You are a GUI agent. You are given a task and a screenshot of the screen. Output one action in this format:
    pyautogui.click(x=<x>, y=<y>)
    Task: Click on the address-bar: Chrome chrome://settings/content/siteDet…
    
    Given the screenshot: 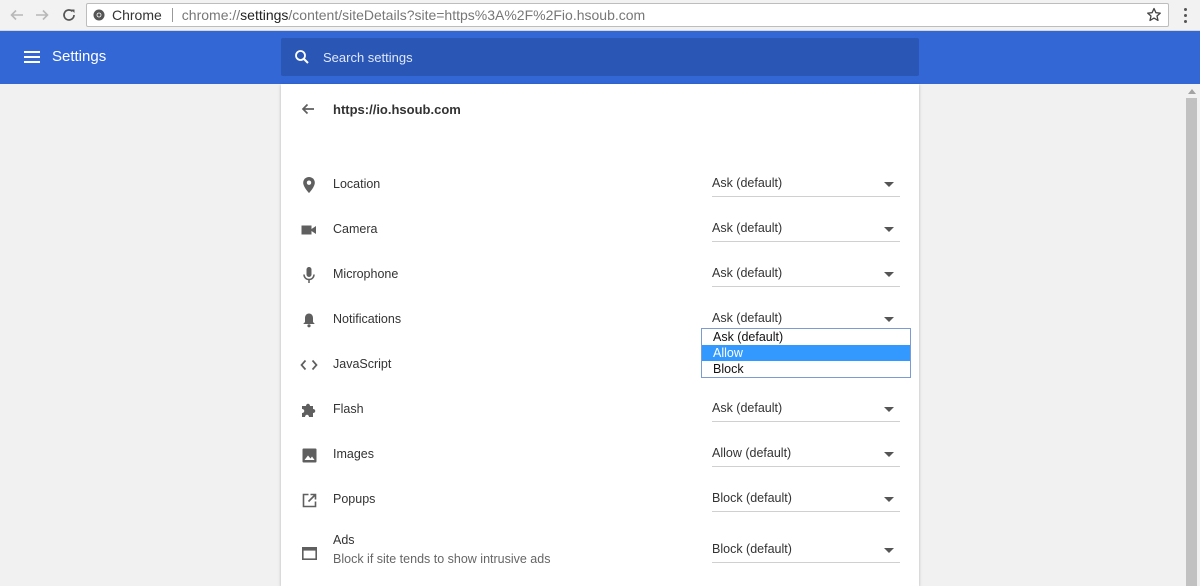 What is the action you would take?
    pyautogui.click(x=627, y=15)
    